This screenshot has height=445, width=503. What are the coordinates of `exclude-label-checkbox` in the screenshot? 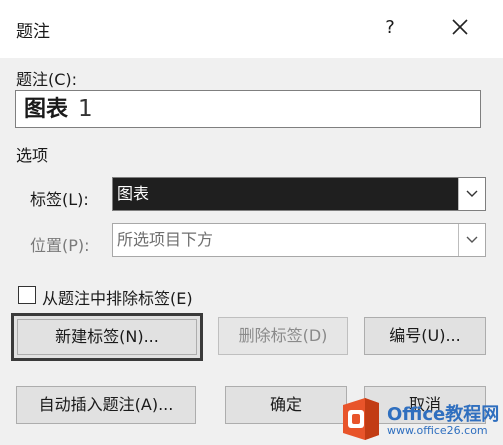 It's located at (27, 295).